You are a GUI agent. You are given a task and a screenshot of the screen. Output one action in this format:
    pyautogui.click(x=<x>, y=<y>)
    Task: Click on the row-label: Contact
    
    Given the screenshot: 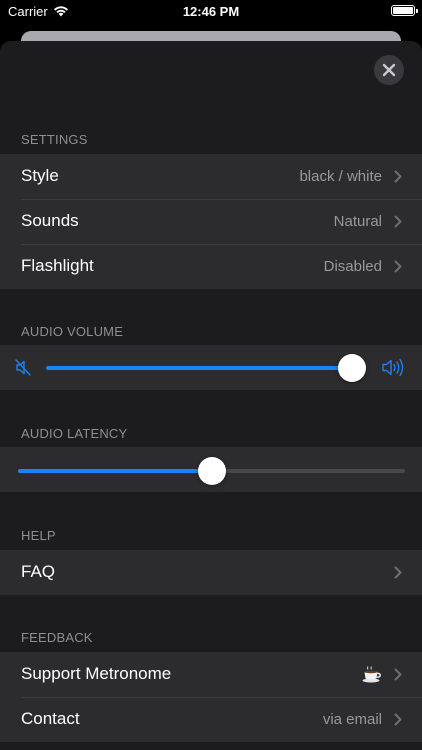 What is the action you would take?
    pyautogui.click(x=50, y=718)
    